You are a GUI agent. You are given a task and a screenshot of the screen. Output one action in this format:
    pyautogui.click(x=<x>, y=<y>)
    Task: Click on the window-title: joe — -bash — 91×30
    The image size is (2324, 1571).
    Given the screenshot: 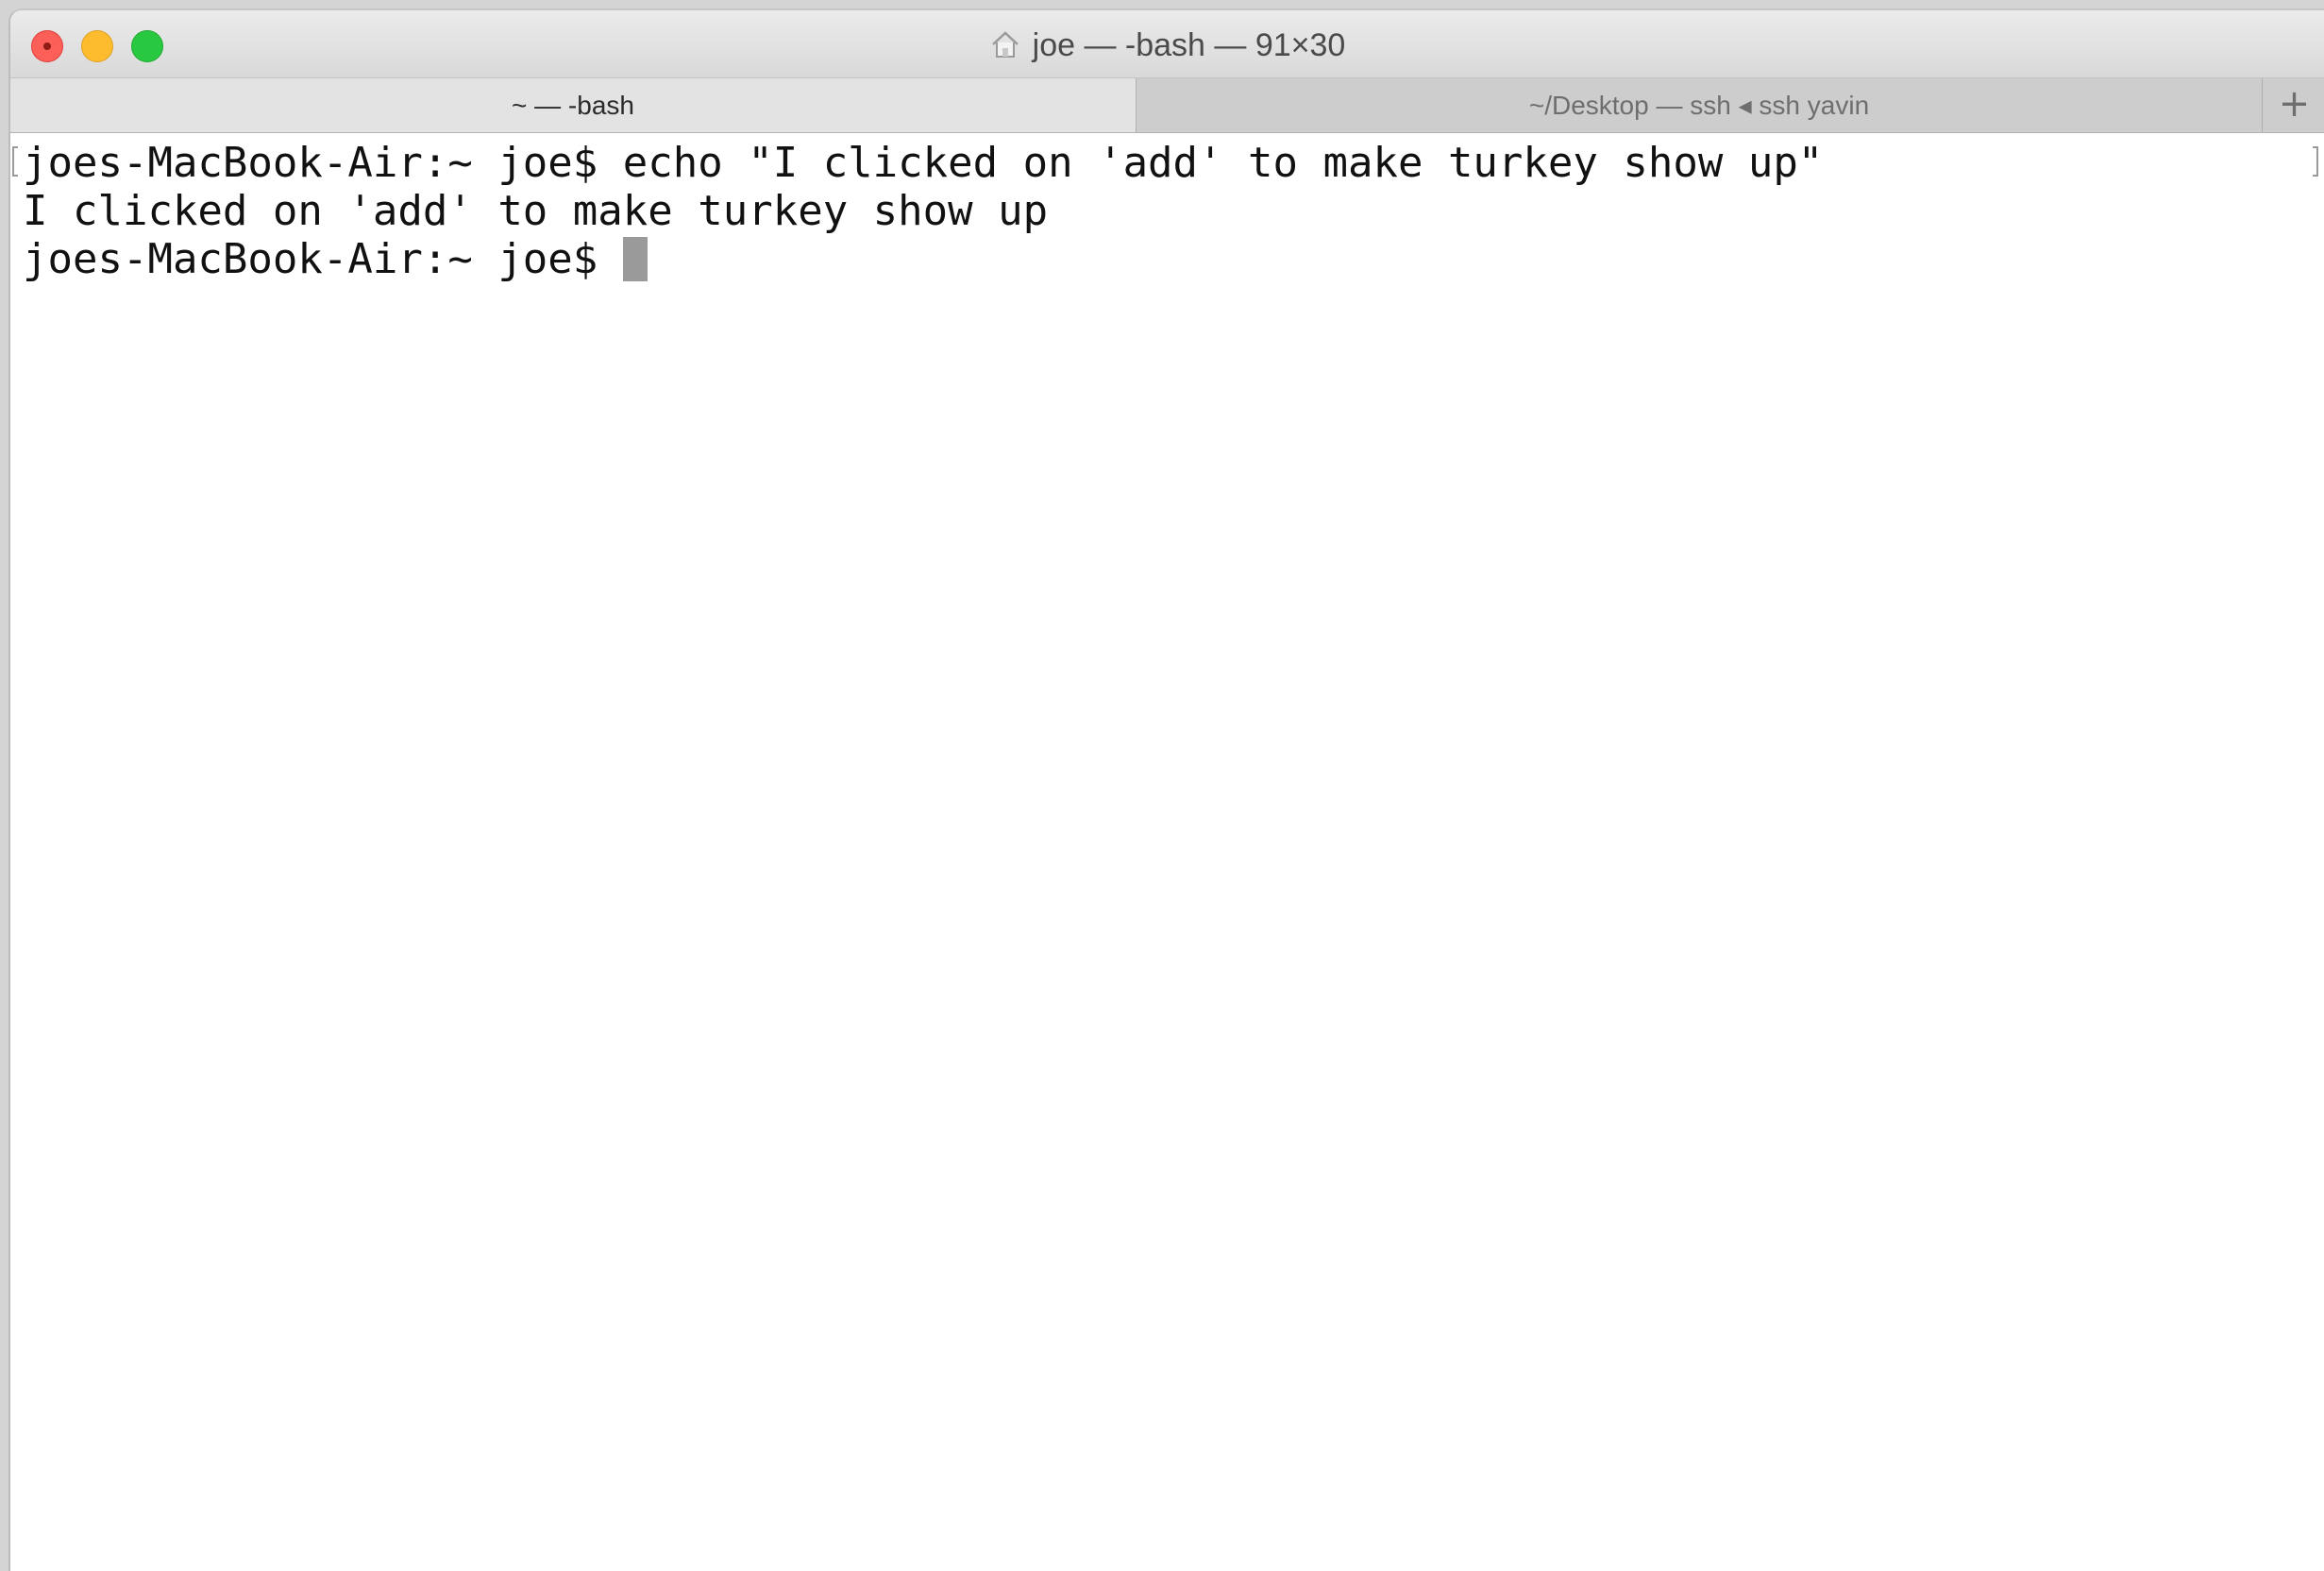 What is the action you would take?
    pyautogui.click(x=1167, y=47)
    